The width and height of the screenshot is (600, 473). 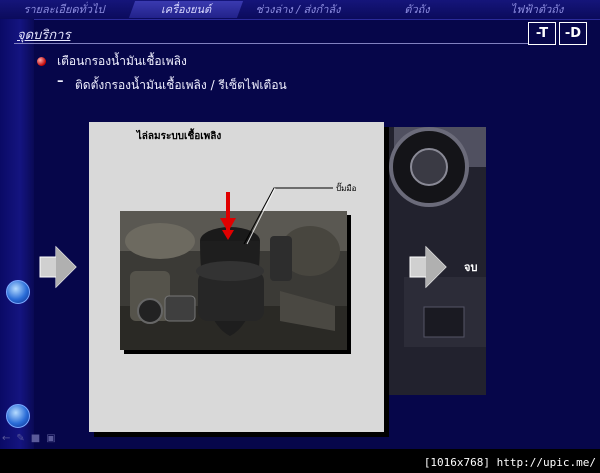 What do you see at coordinates (509, 462) in the screenshot?
I see `resolution-watermark: [1016x768] http://upic.me/` at bounding box center [509, 462].